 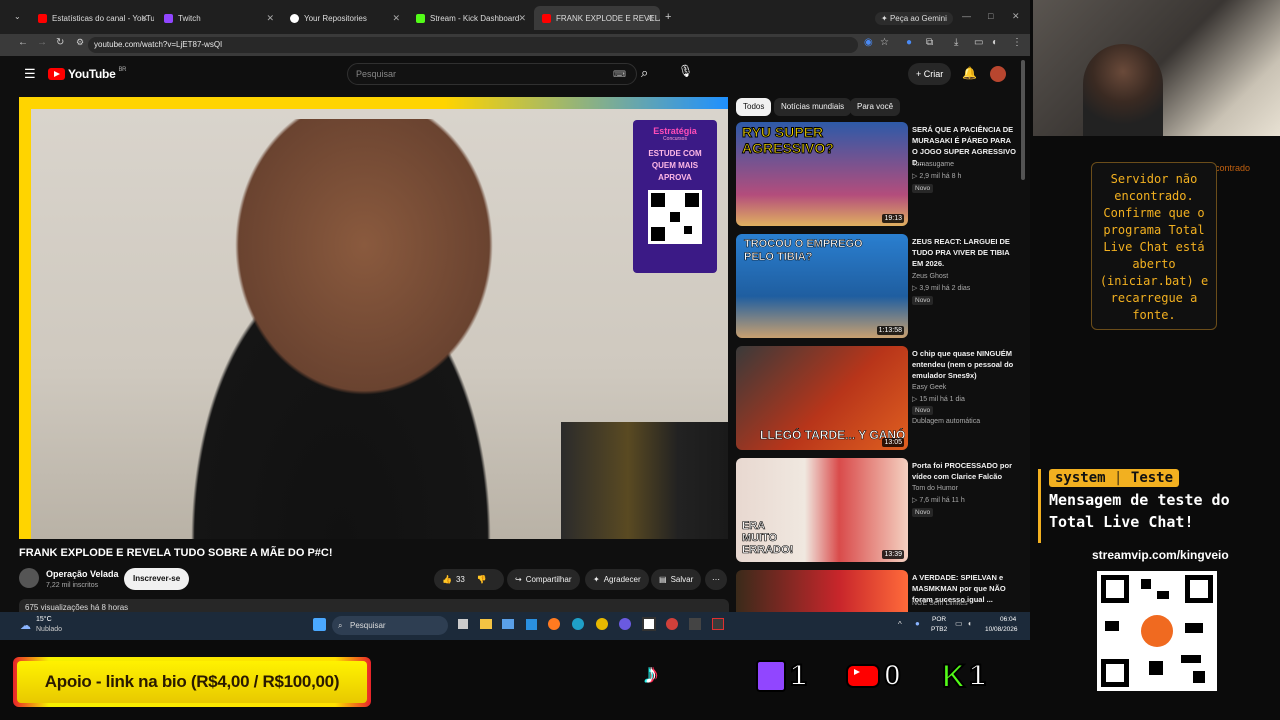 What do you see at coordinates (930, 74) in the screenshot?
I see `create-button: + Criar` at bounding box center [930, 74].